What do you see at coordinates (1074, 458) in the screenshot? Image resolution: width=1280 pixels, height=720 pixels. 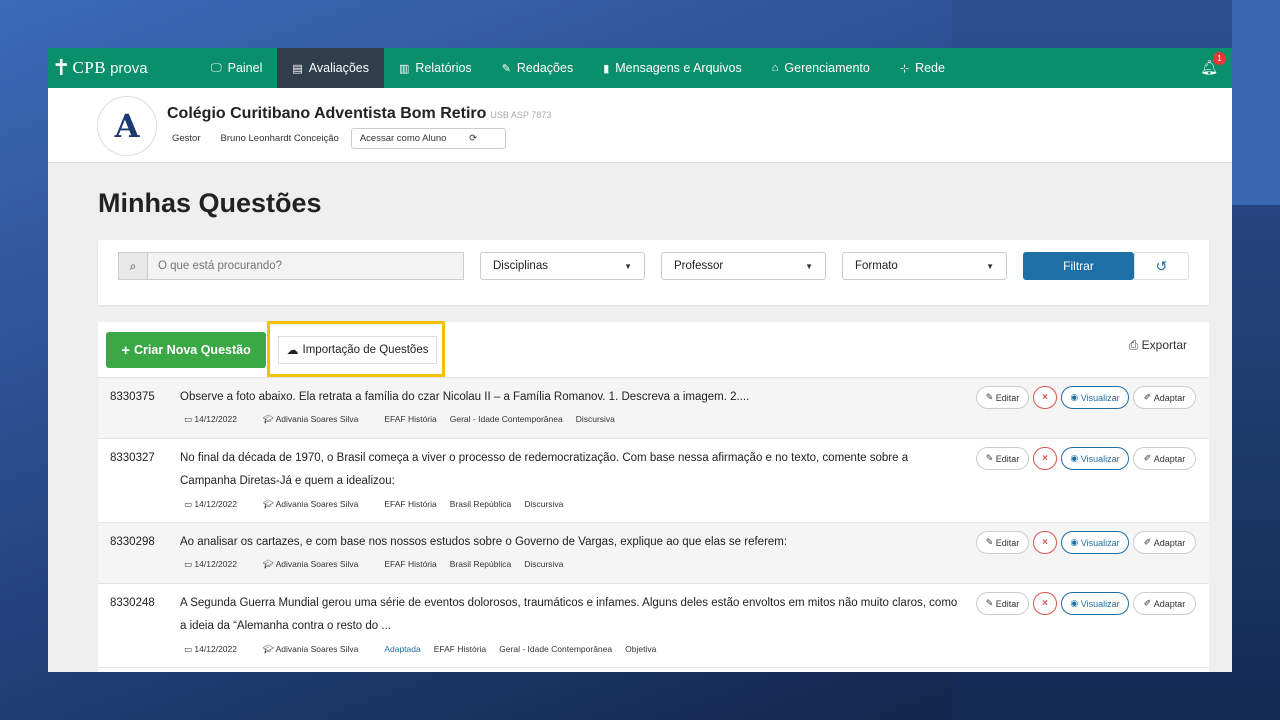 I see `eye-icon: ◉` at bounding box center [1074, 458].